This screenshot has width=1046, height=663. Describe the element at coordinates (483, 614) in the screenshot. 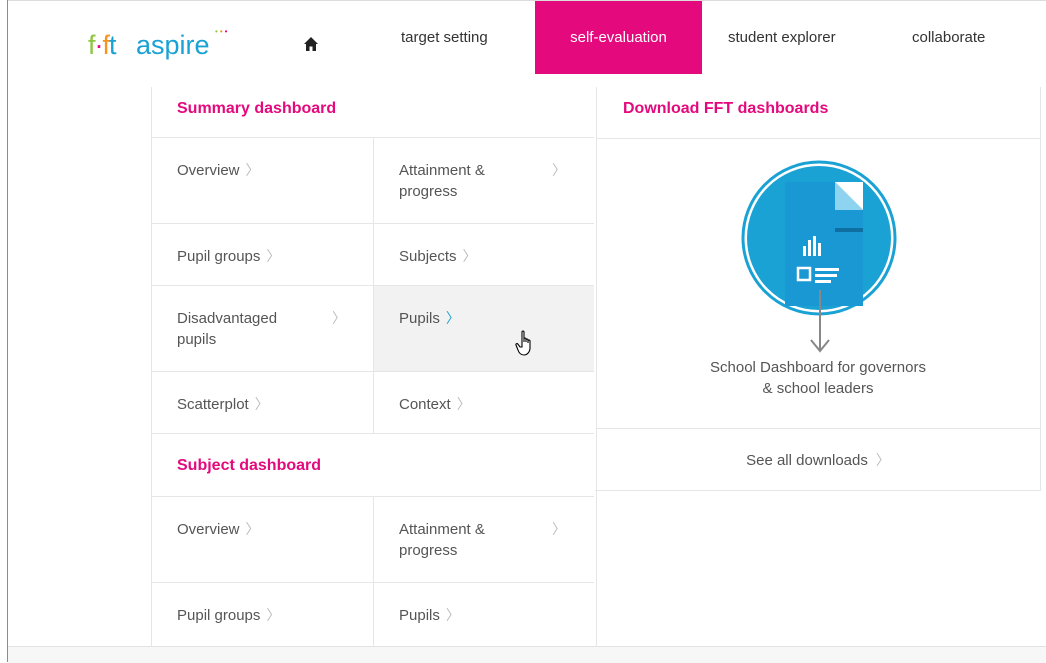

I see `subject-pupils-link: Pupils 〉` at that location.